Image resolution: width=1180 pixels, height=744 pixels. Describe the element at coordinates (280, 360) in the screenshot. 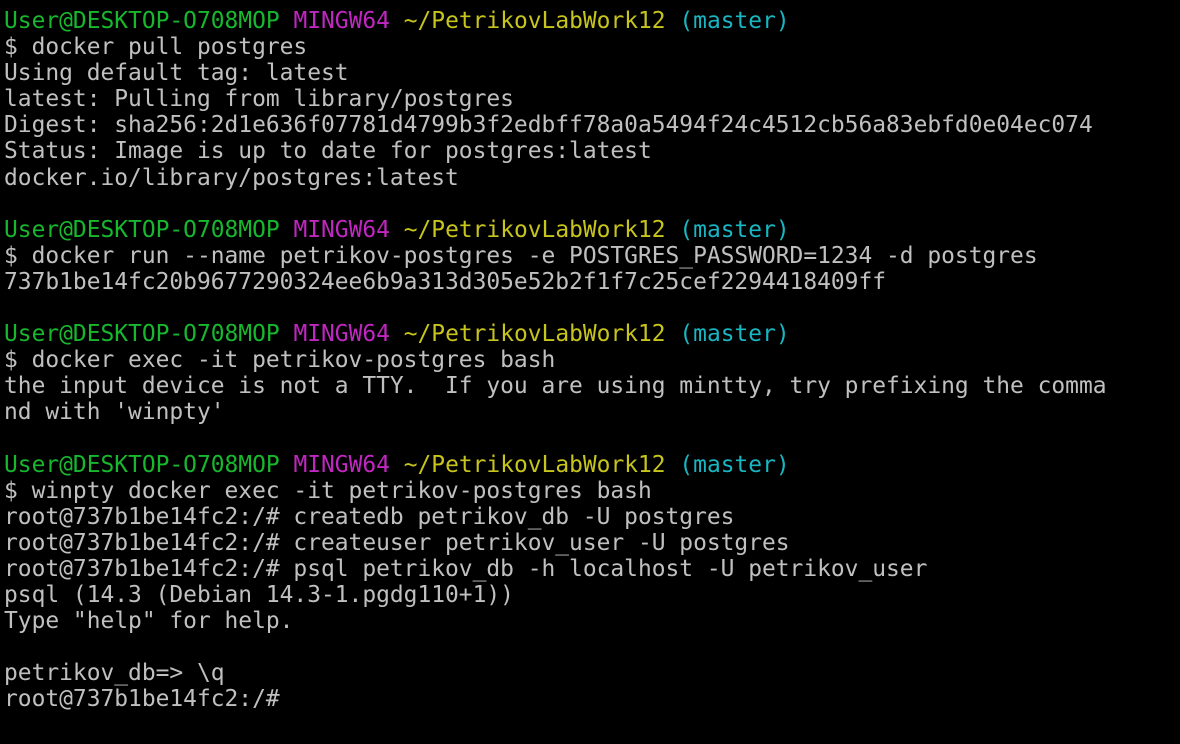

I see `terminal-text: $ docker exec -it petrikov-postgres bash` at that location.